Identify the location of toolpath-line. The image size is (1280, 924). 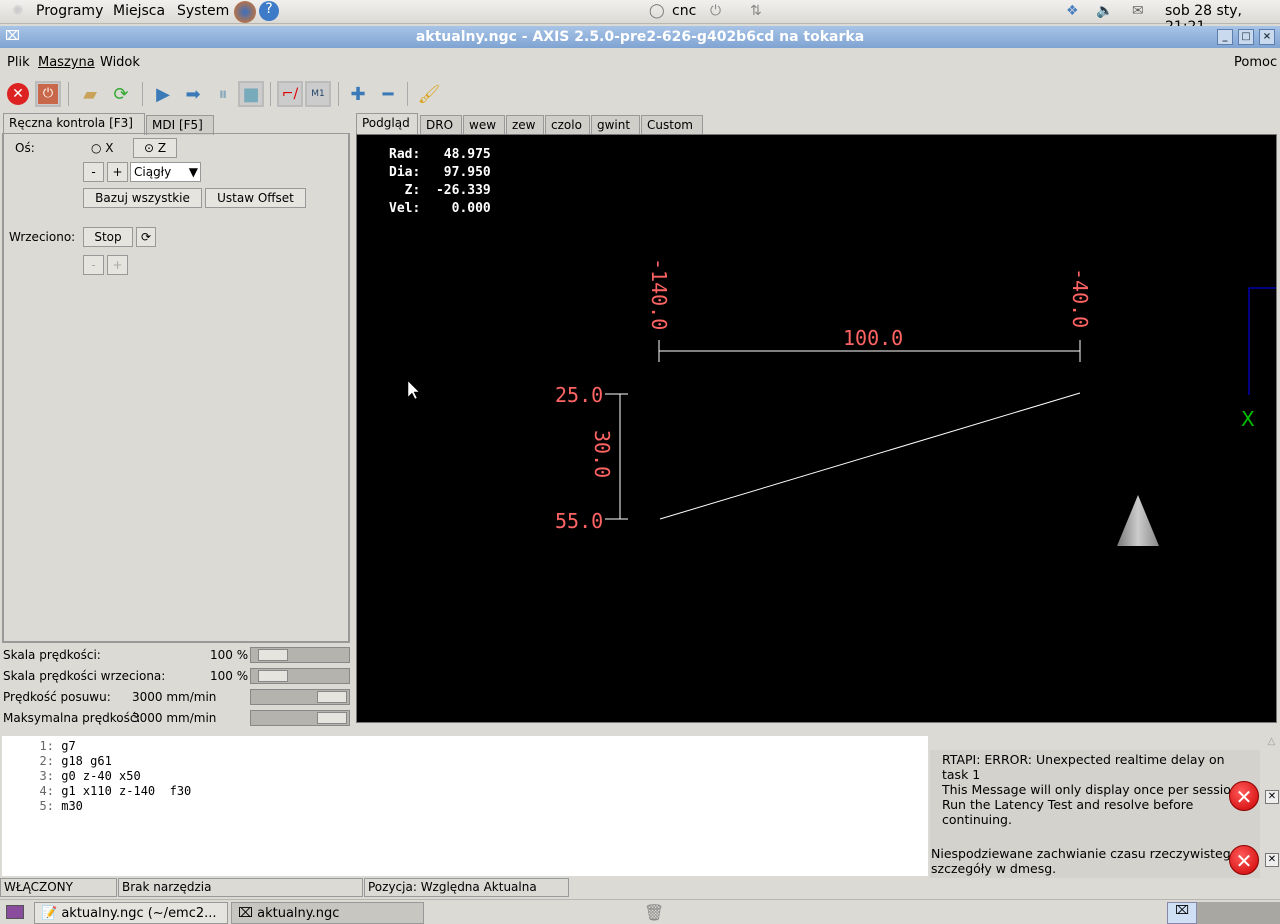
(870, 456).